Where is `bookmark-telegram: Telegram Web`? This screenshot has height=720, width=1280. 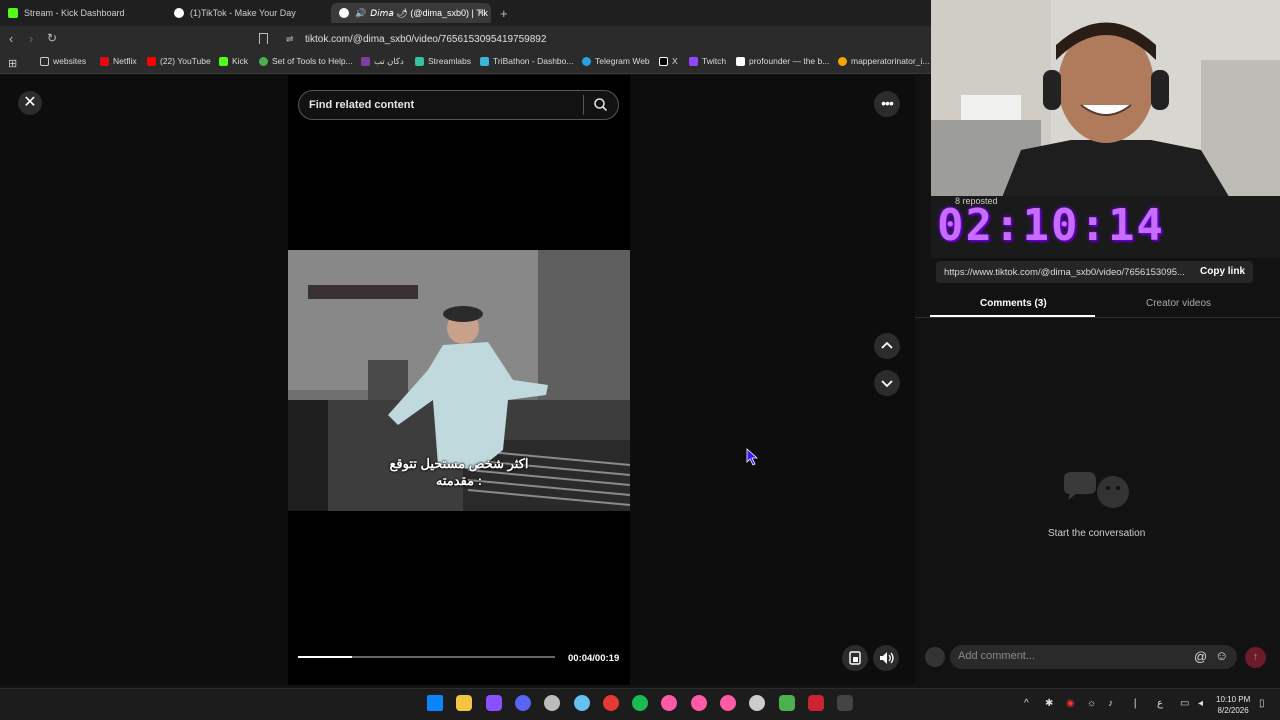 bookmark-telegram: Telegram Web is located at coordinates (616, 61).